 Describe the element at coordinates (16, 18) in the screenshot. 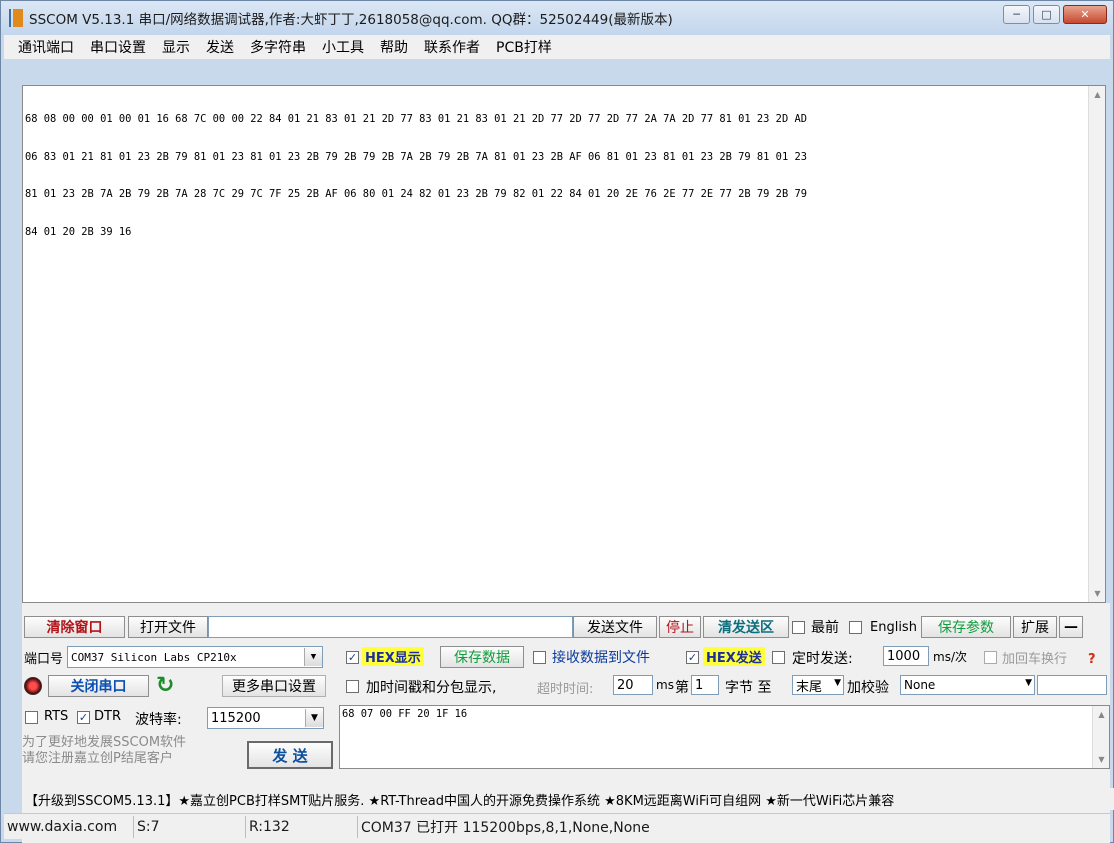

I see `app-icon` at that location.